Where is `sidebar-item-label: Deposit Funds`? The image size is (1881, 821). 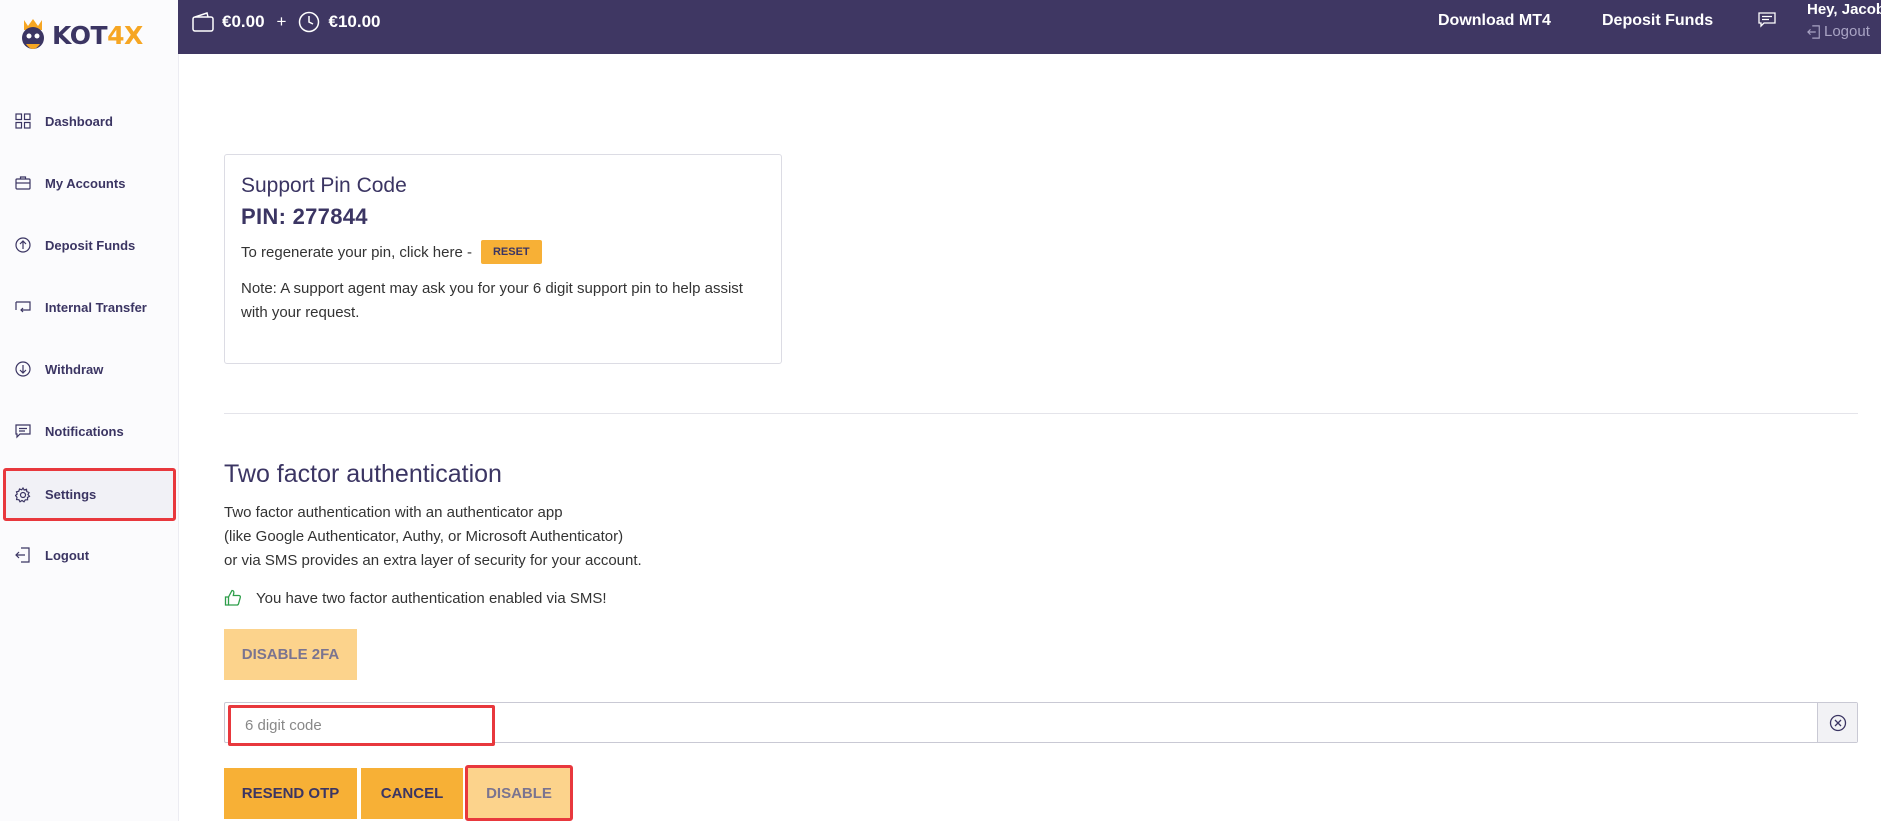 sidebar-item-label: Deposit Funds is located at coordinates (90, 245).